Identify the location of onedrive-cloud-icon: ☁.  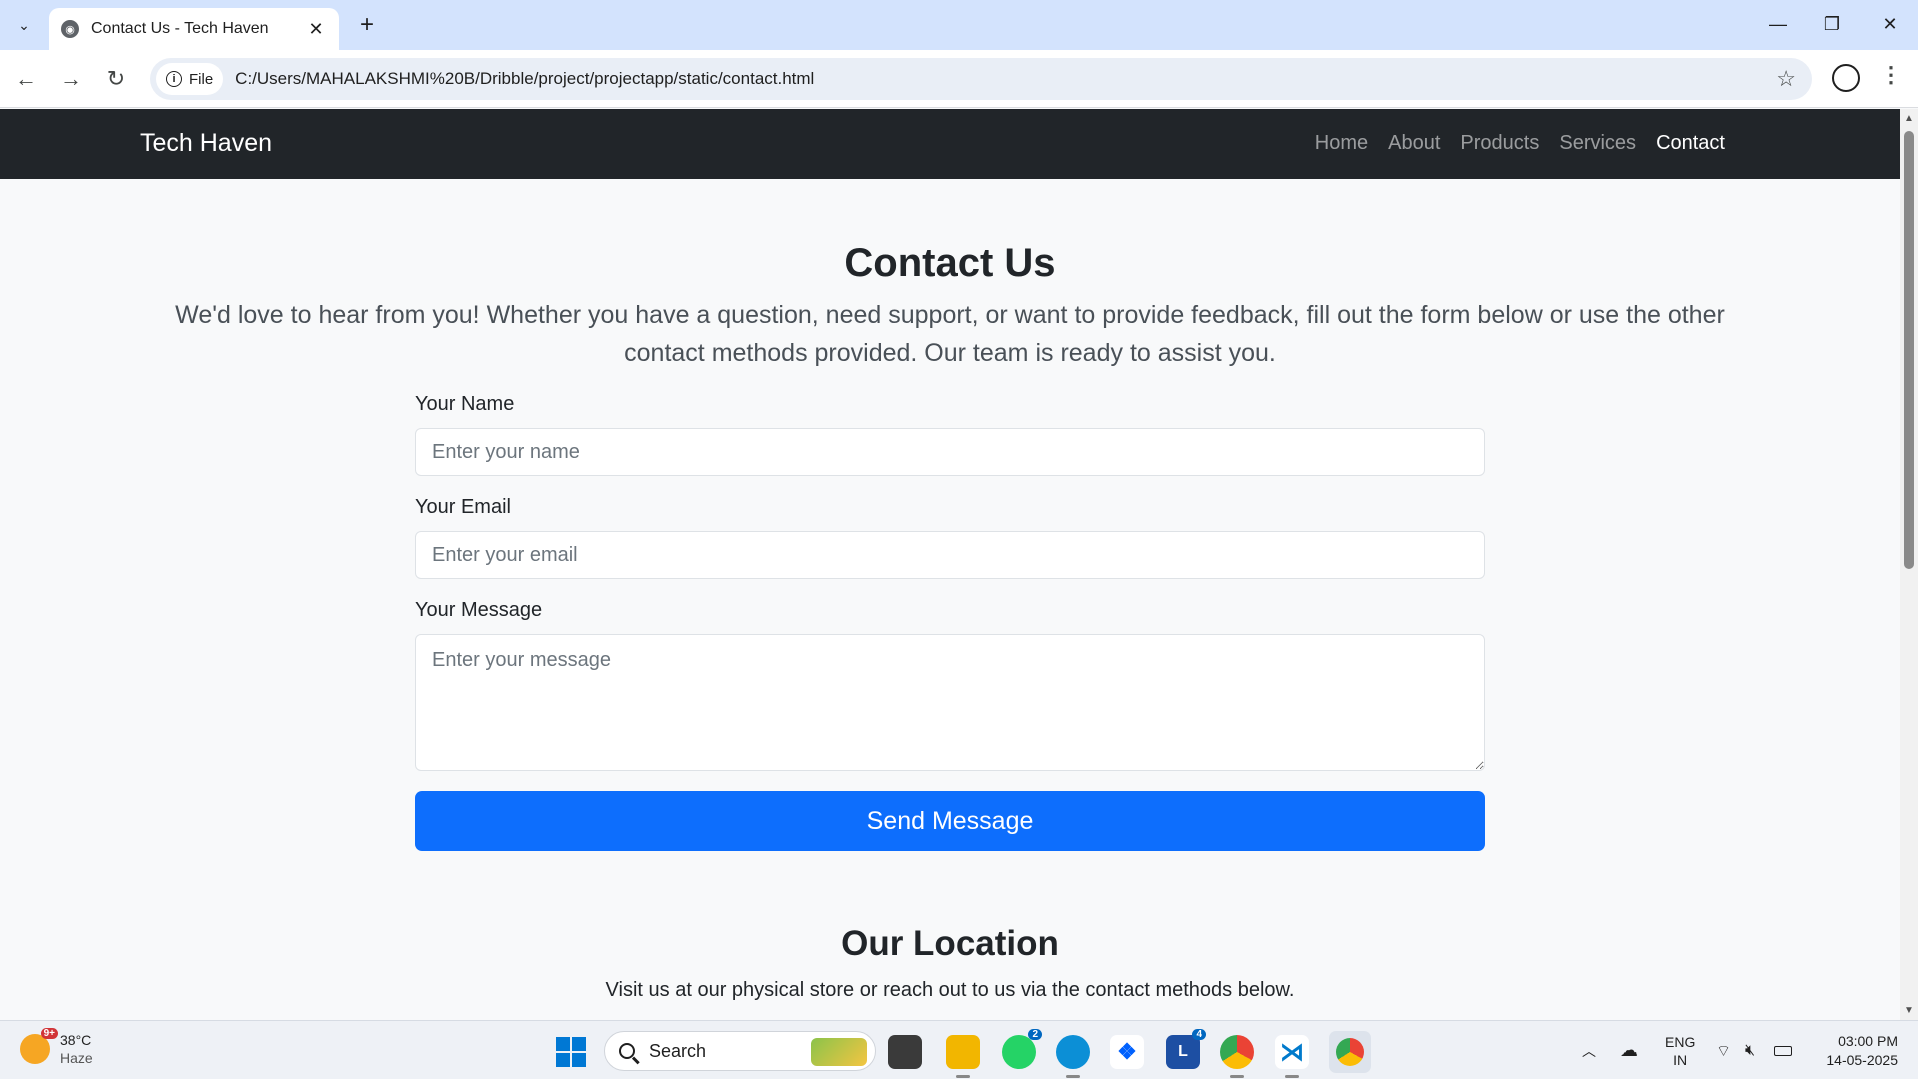
(1629, 1050).